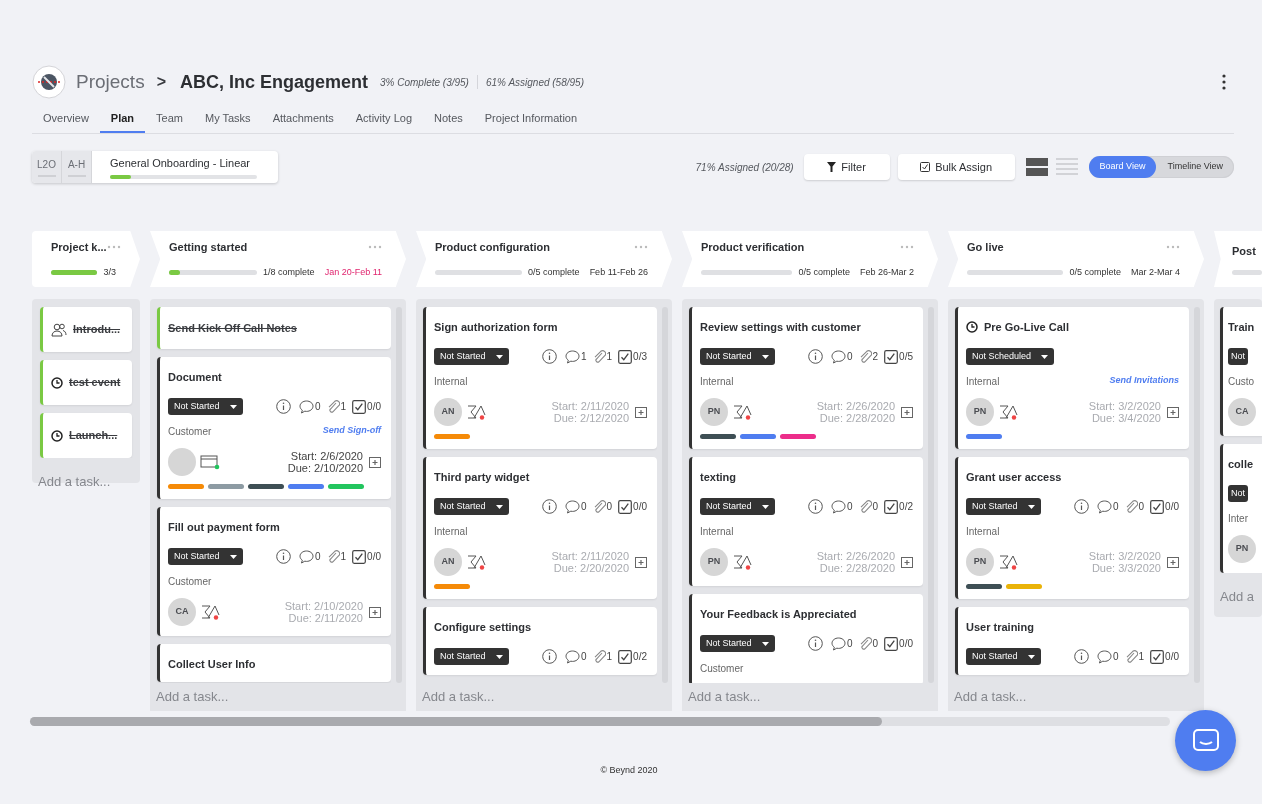 The image size is (1262, 804). Describe the element at coordinates (383, 119) in the screenshot. I see `tab: Activity Log` at that location.